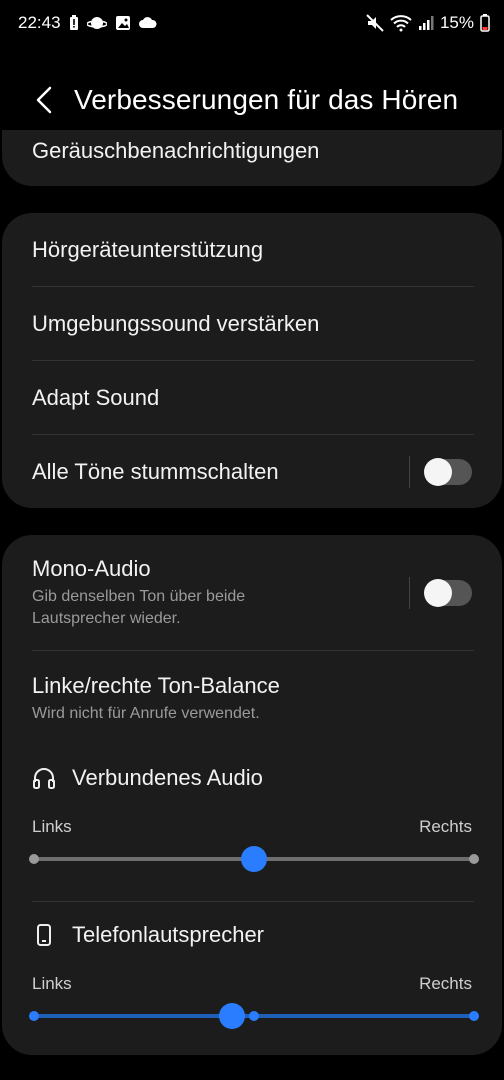 The width and height of the screenshot is (504, 1080). I want to click on connected-audio-slider-block: Verbundenes Audio Links Rechts, so click(252, 822).